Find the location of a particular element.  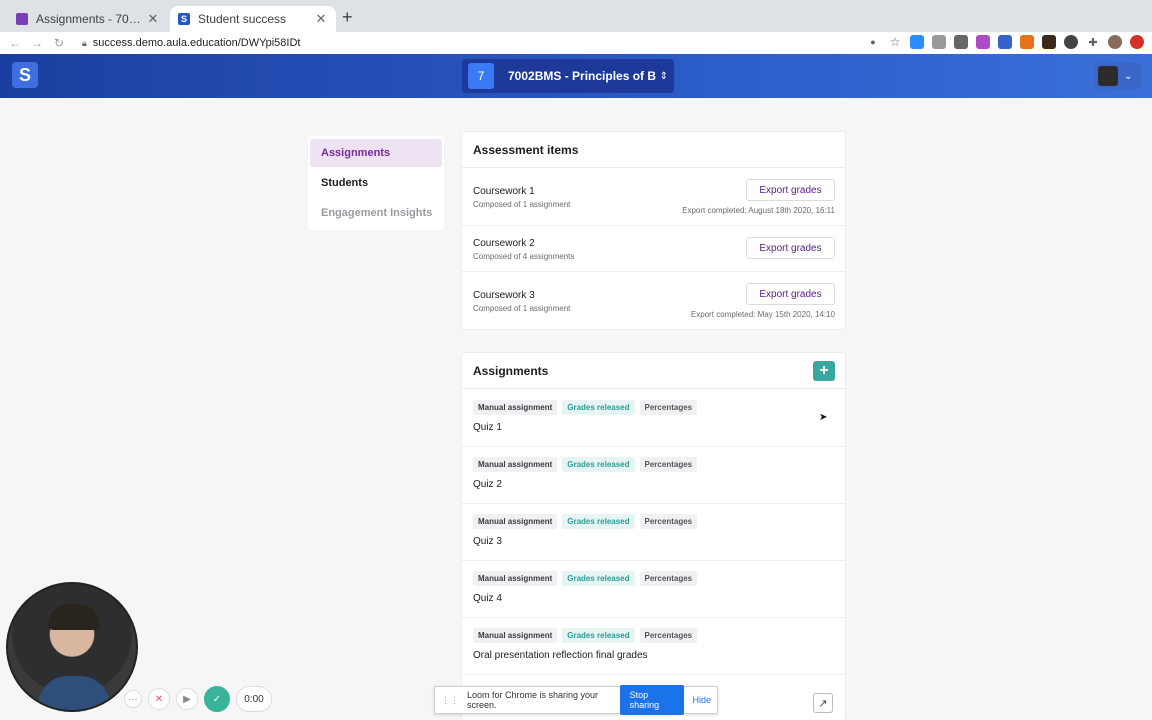

user-menu: ⌄ is located at coordinates (1118, 76).